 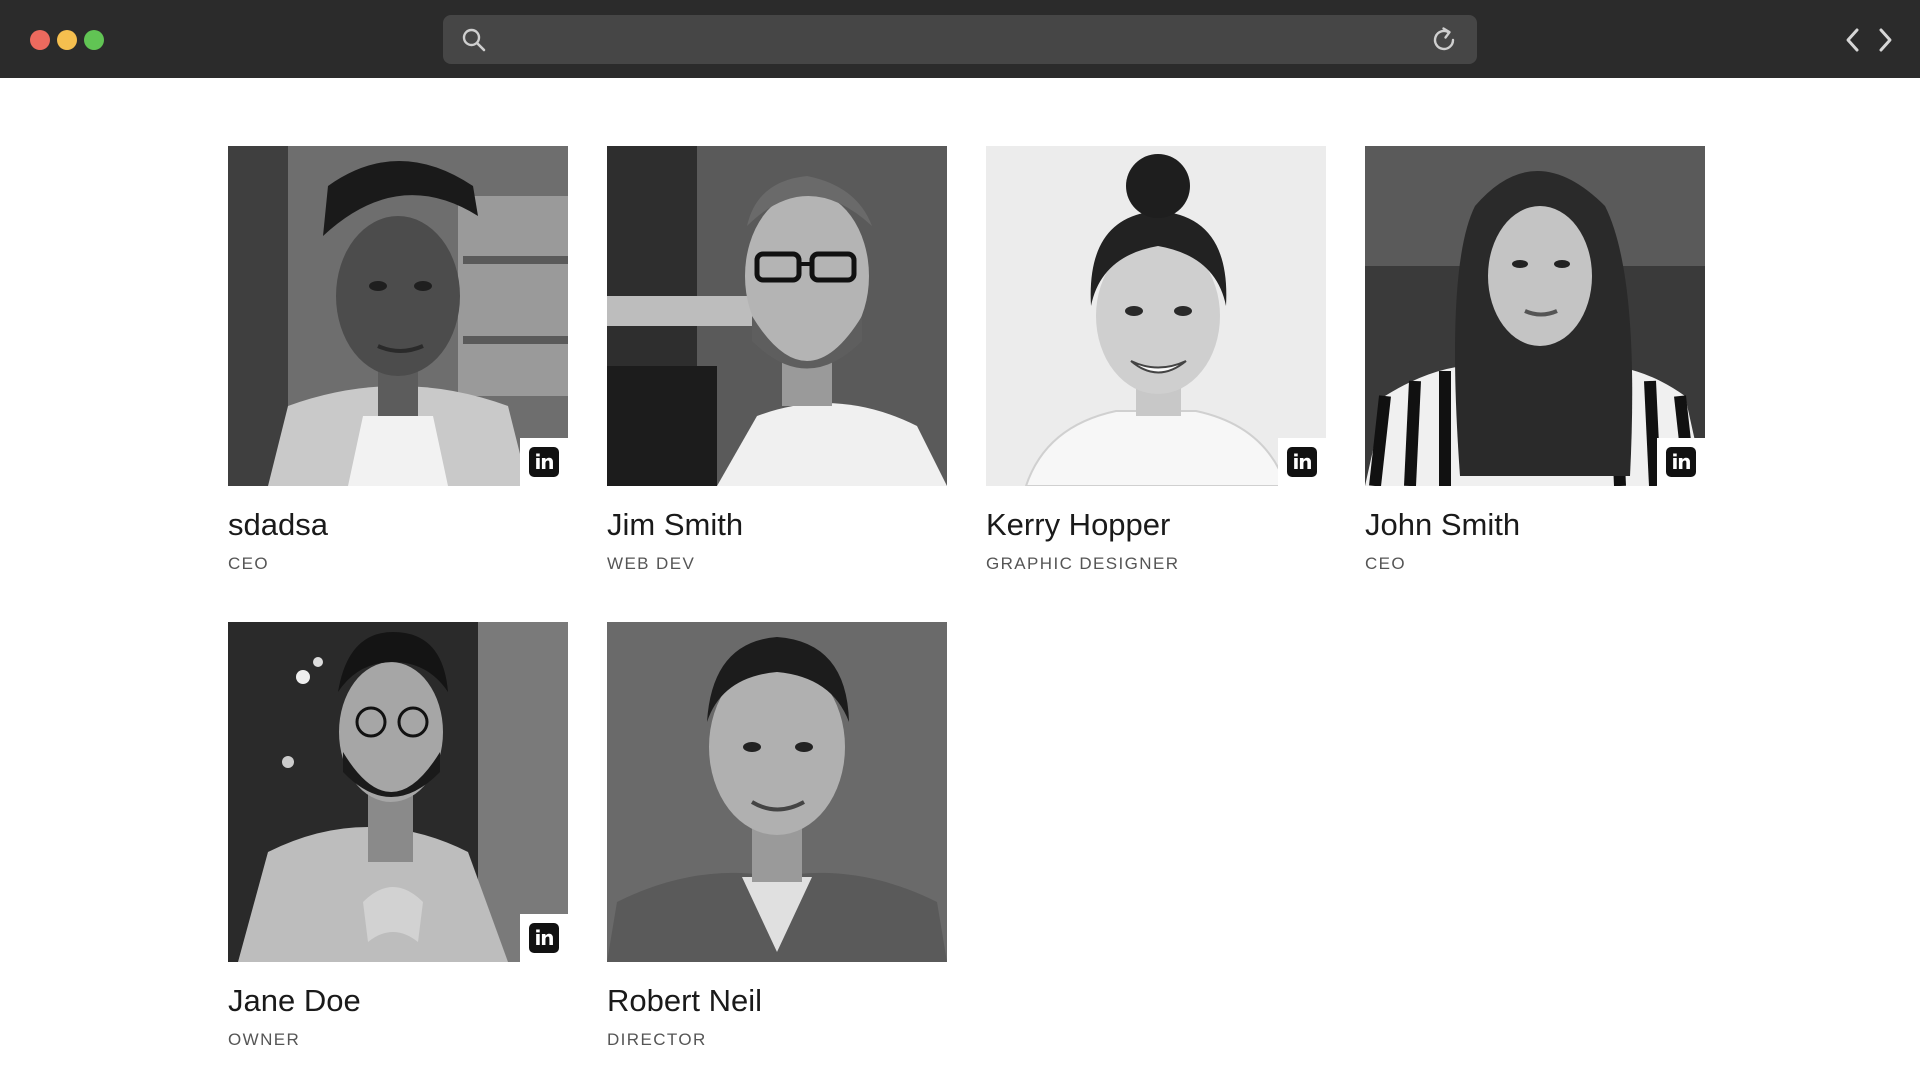 I want to click on minimize-window-button, so click(x=67, y=40).